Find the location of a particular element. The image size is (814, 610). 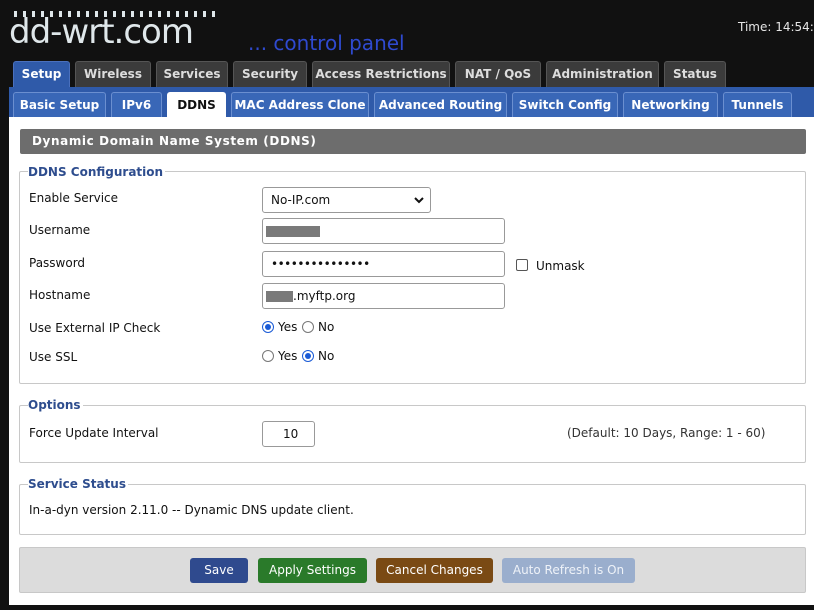

subtab-ipv6: IPv6 is located at coordinates (136, 104).